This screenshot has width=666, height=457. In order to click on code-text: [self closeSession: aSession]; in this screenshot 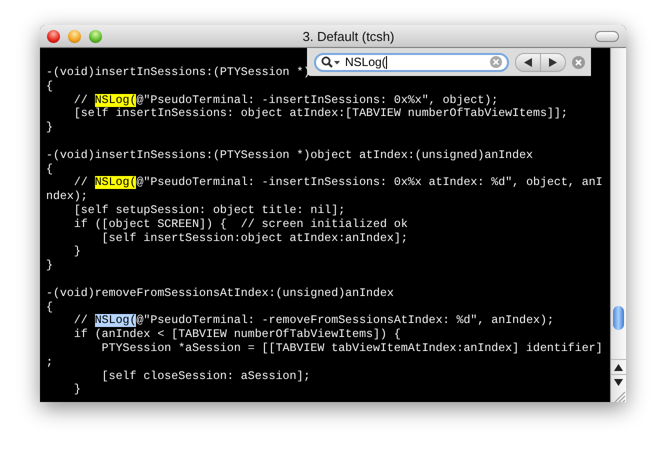, I will do `click(205, 376)`.